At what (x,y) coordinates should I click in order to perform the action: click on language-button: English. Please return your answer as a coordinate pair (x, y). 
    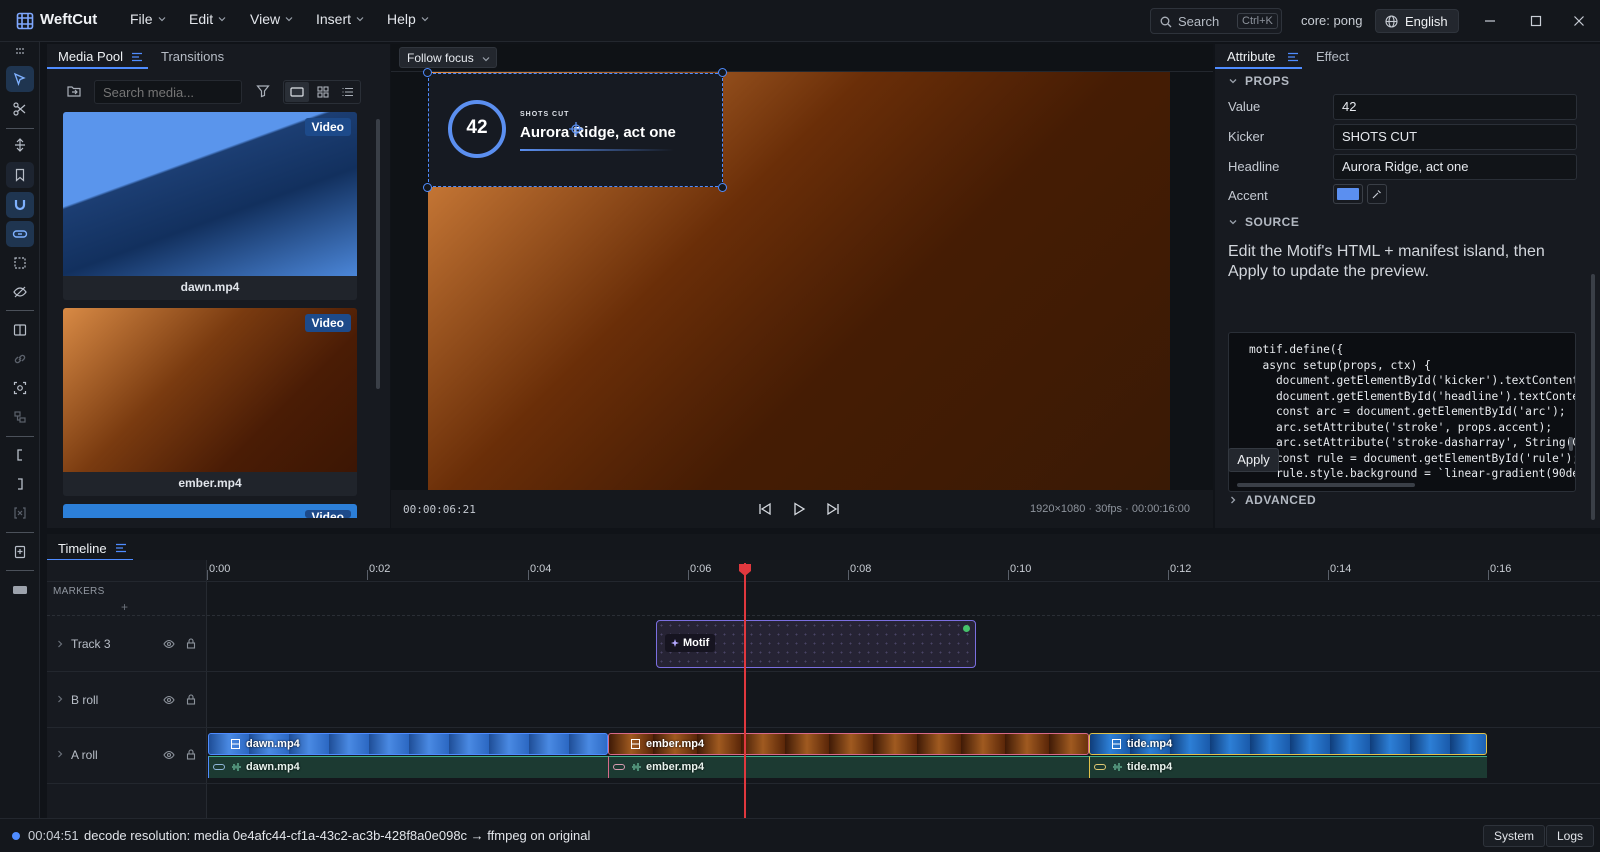
    Looking at the image, I should click on (1417, 21).